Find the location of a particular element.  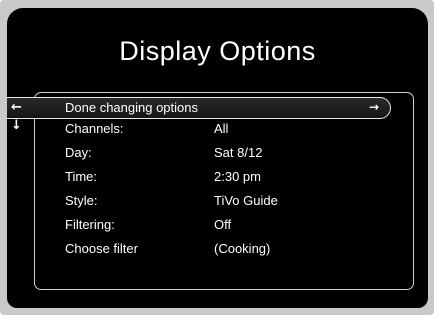

option-label: Filtering: is located at coordinates (90, 224).